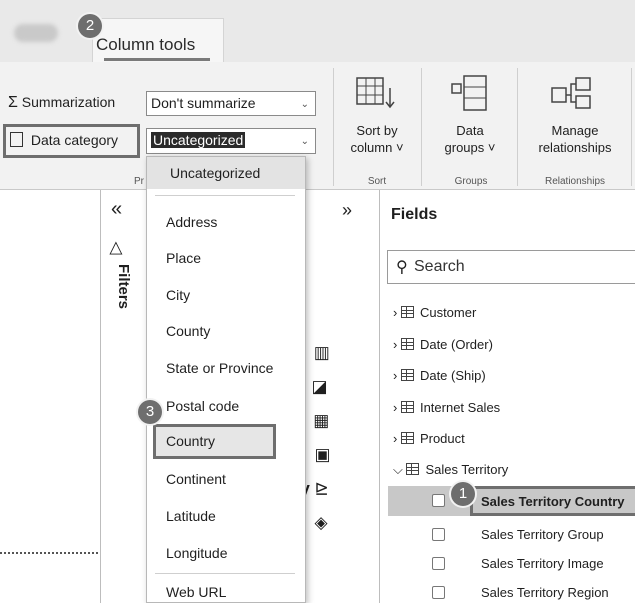 The image size is (635, 603). What do you see at coordinates (116, 209) in the screenshot?
I see `collapse-filters-icon: «` at bounding box center [116, 209].